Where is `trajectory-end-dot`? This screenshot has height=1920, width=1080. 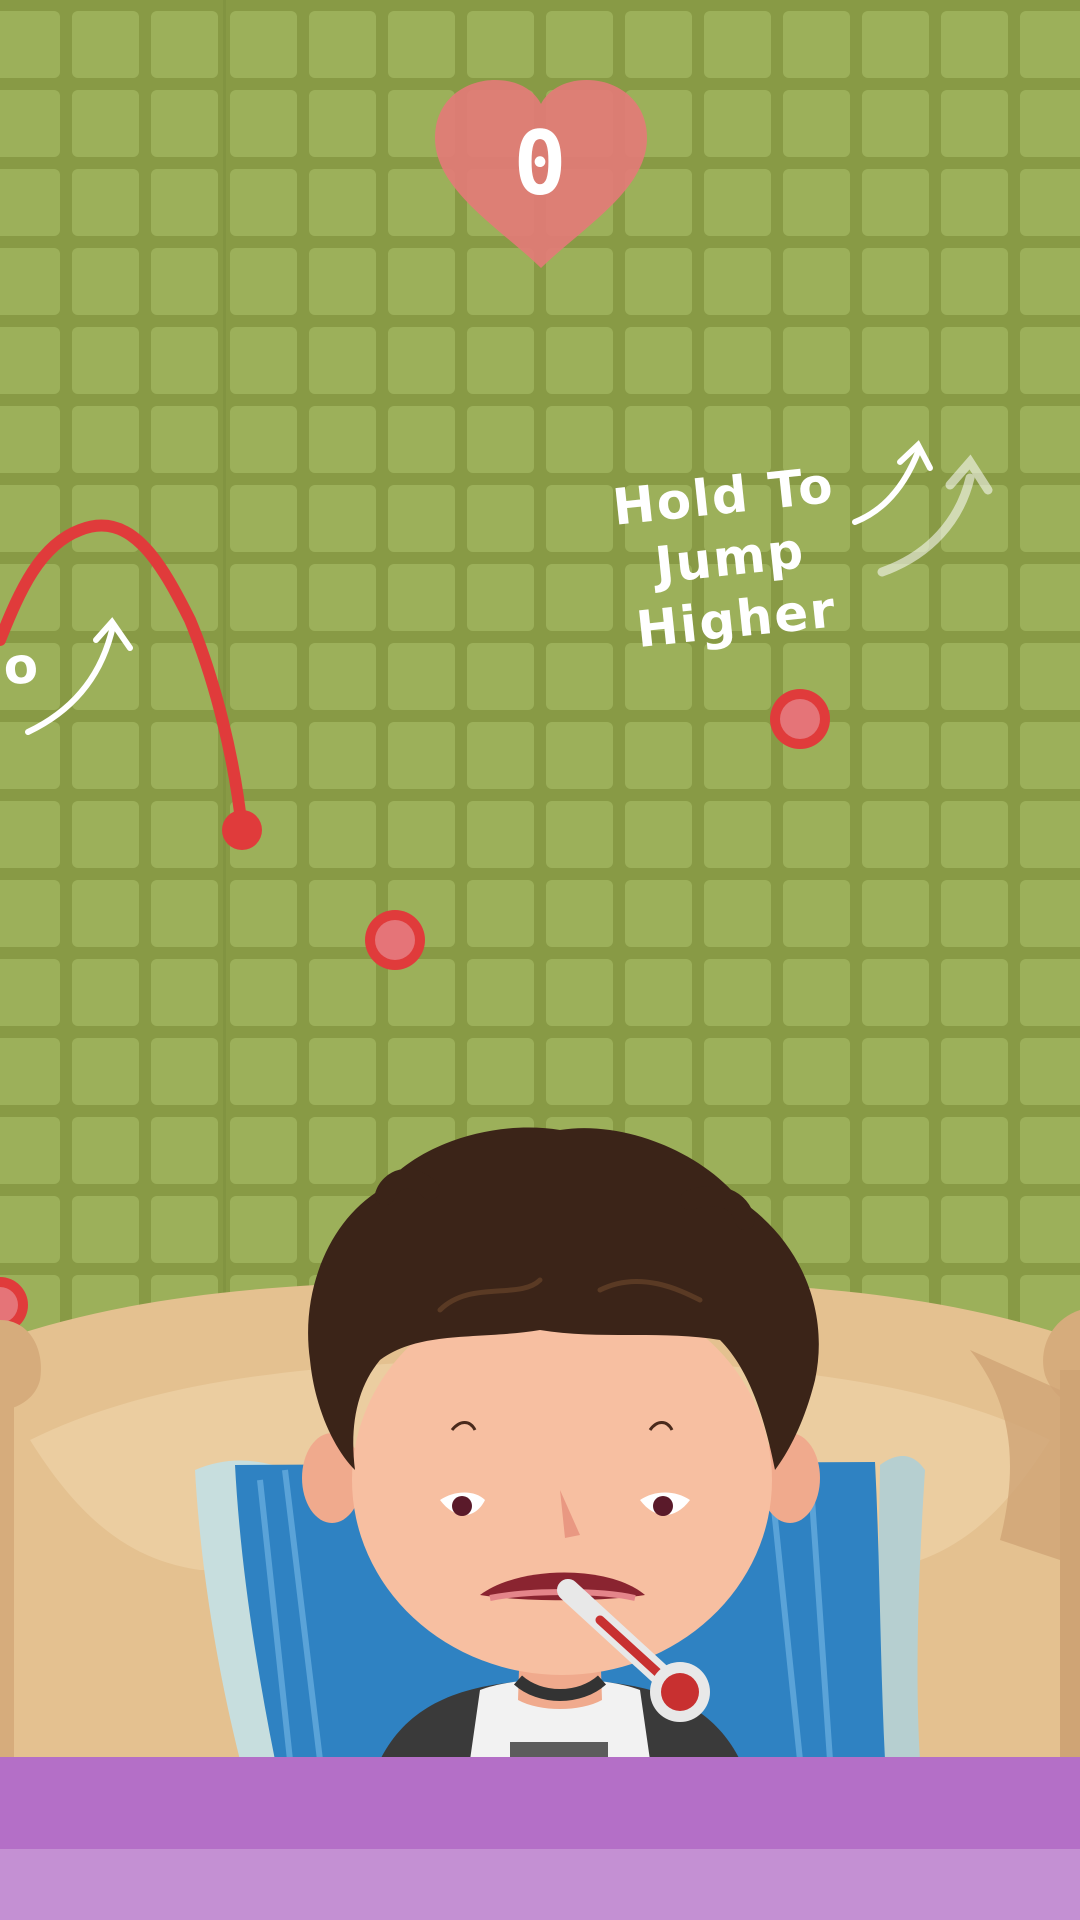
trajectory-end-dot is located at coordinates (242, 830).